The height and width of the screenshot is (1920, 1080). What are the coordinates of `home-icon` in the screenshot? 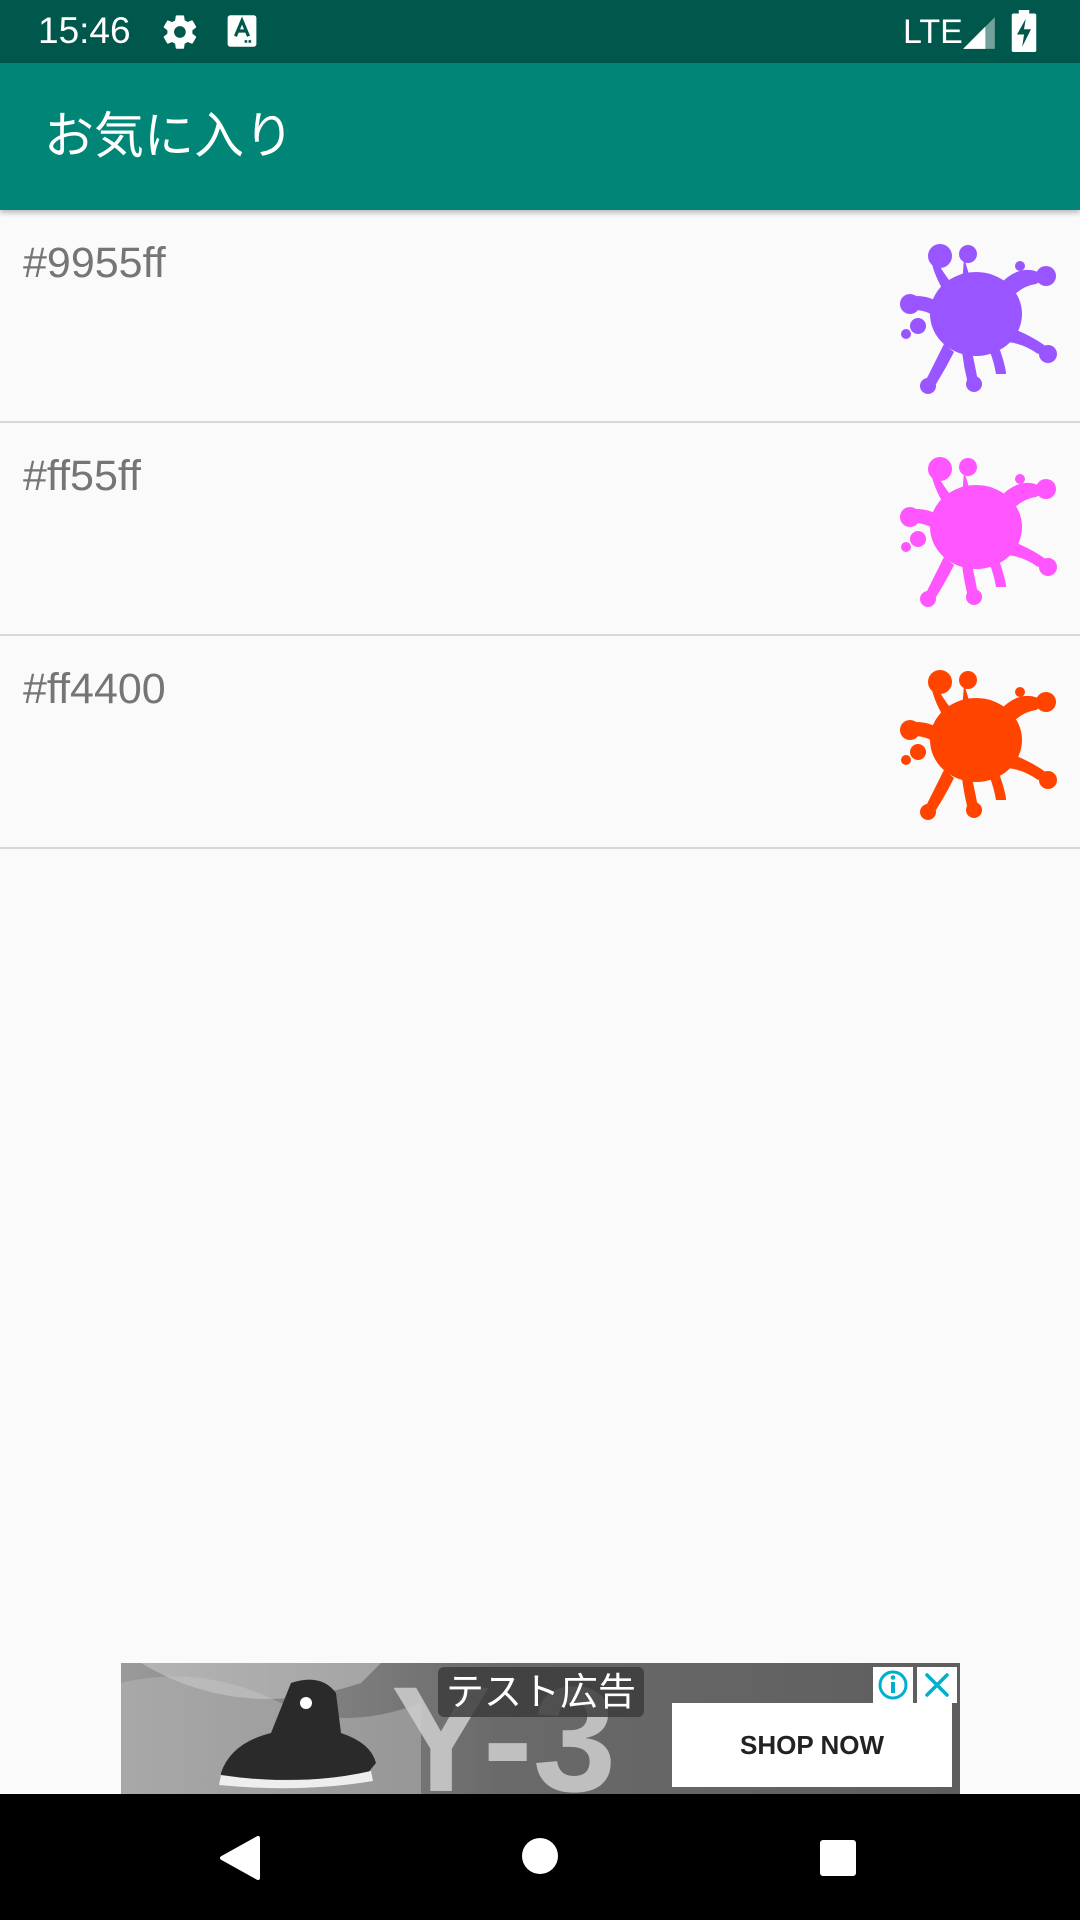 It's located at (540, 1856).